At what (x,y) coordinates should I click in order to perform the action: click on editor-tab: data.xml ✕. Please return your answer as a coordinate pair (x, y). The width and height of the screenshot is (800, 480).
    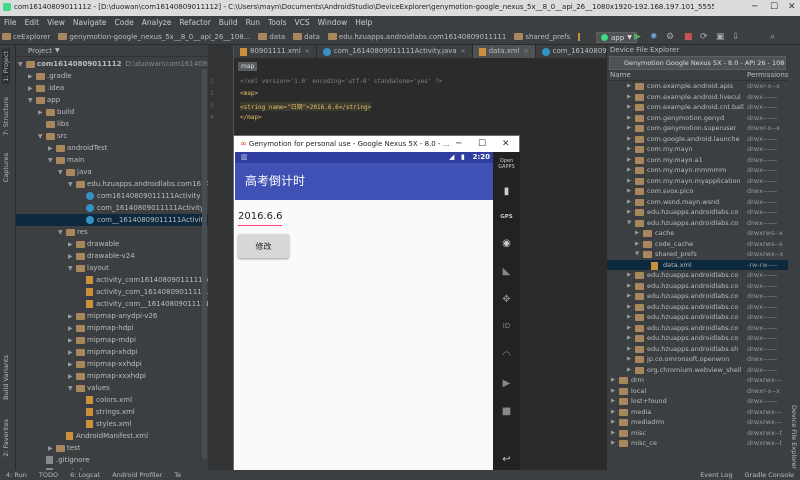
    Looking at the image, I should click on (504, 51).